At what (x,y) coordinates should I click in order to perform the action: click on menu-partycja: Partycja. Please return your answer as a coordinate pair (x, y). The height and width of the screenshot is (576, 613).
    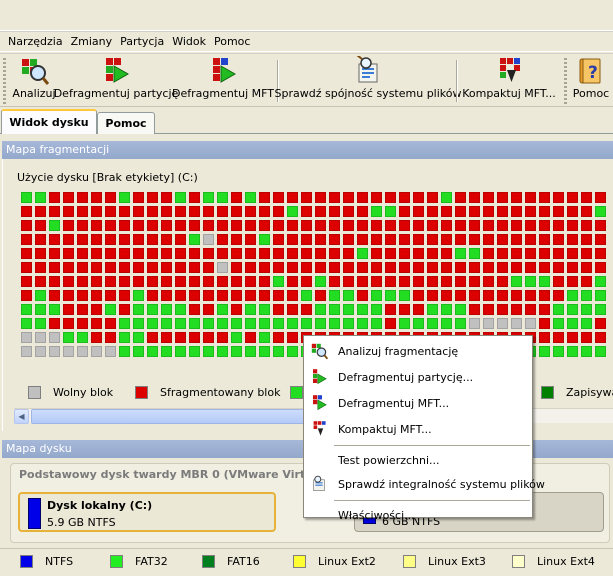
    Looking at the image, I should click on (142, 42).